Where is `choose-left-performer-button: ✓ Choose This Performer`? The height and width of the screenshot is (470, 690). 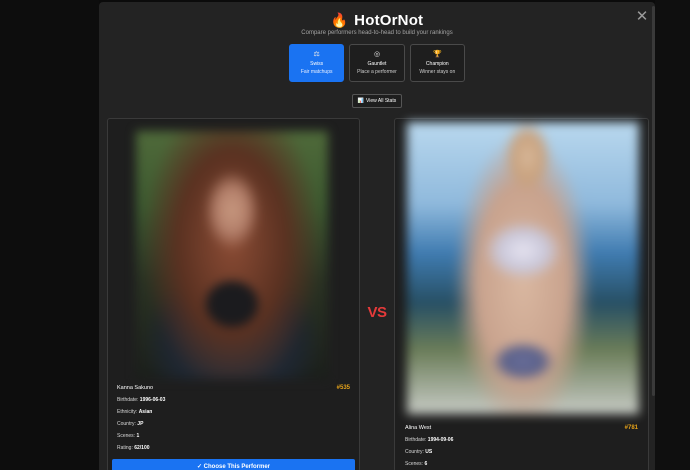 choose-left-performer-button: ✓ Choose This Performer is located at coordinates (233, 464).